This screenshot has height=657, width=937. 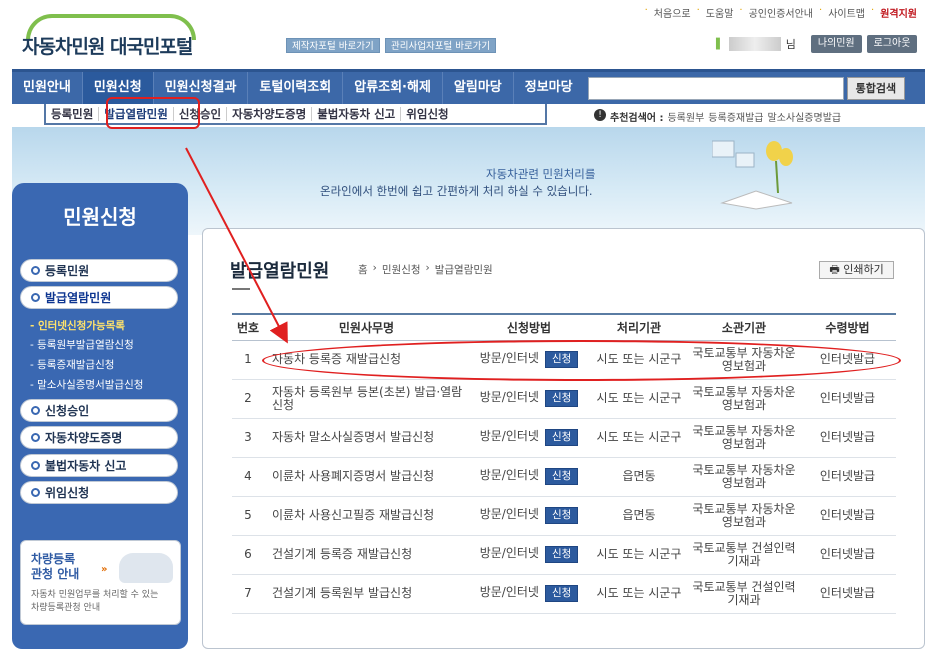 I want to click on col-header-receive: 수령방법, so click(x=847, y=327).